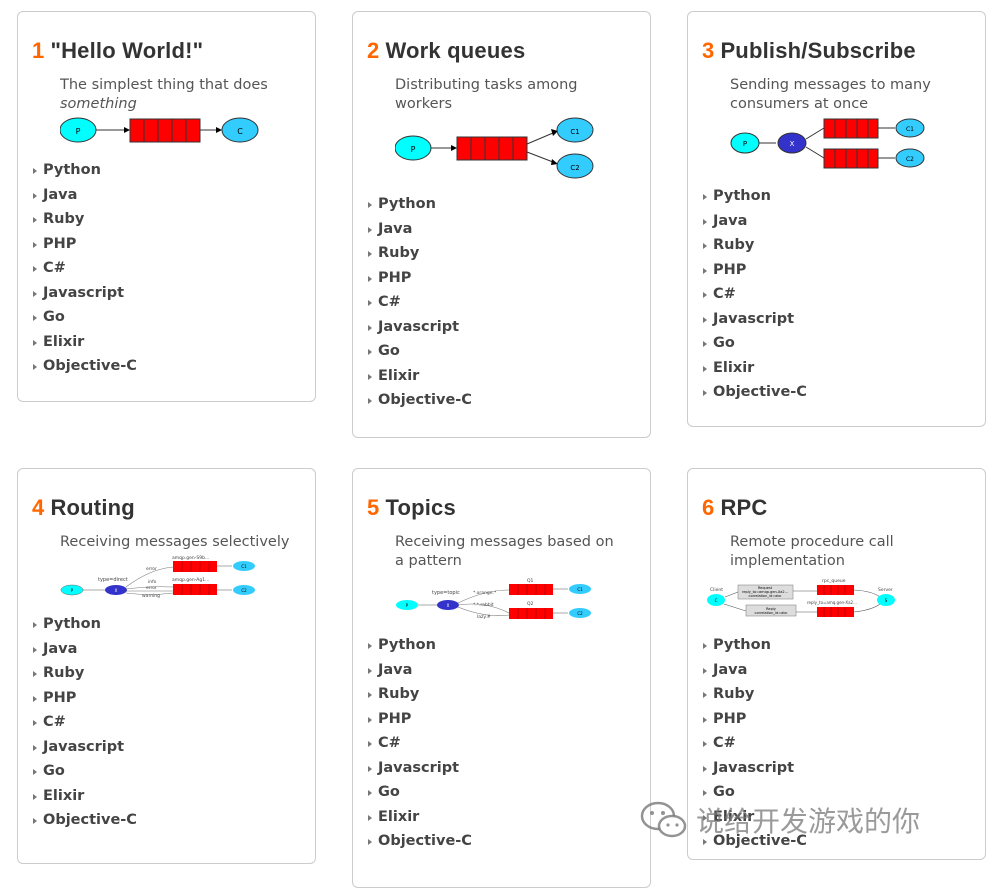 The image size is (995, 888). I want to click on svg-text: error, so click(151, 588).